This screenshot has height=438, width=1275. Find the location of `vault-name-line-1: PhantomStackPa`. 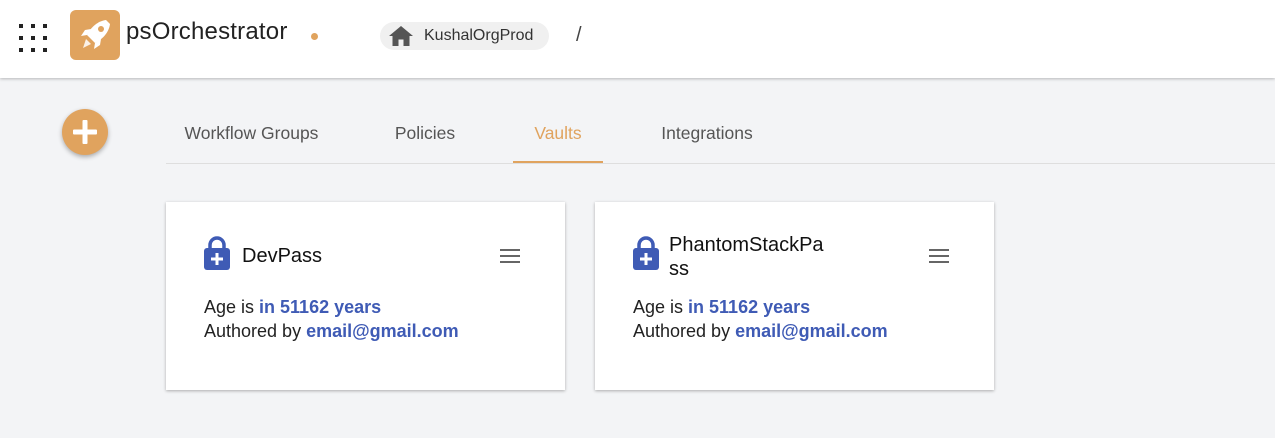

vault-name-line-1: PhantomStackPa is located at coordinates (746, 245).